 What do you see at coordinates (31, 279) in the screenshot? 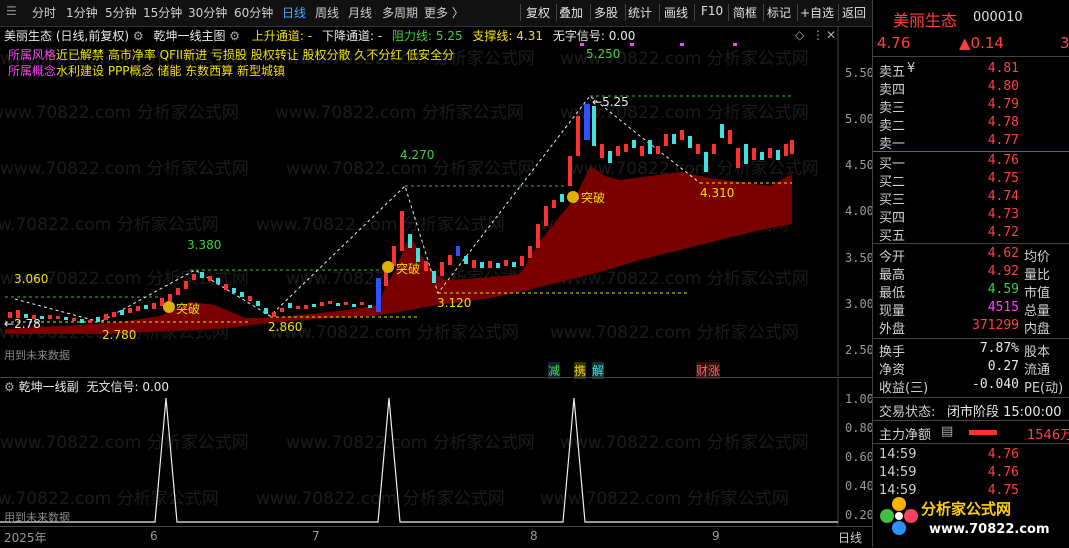
I see `annotation: 3.060` at bounding box center [31, 279].